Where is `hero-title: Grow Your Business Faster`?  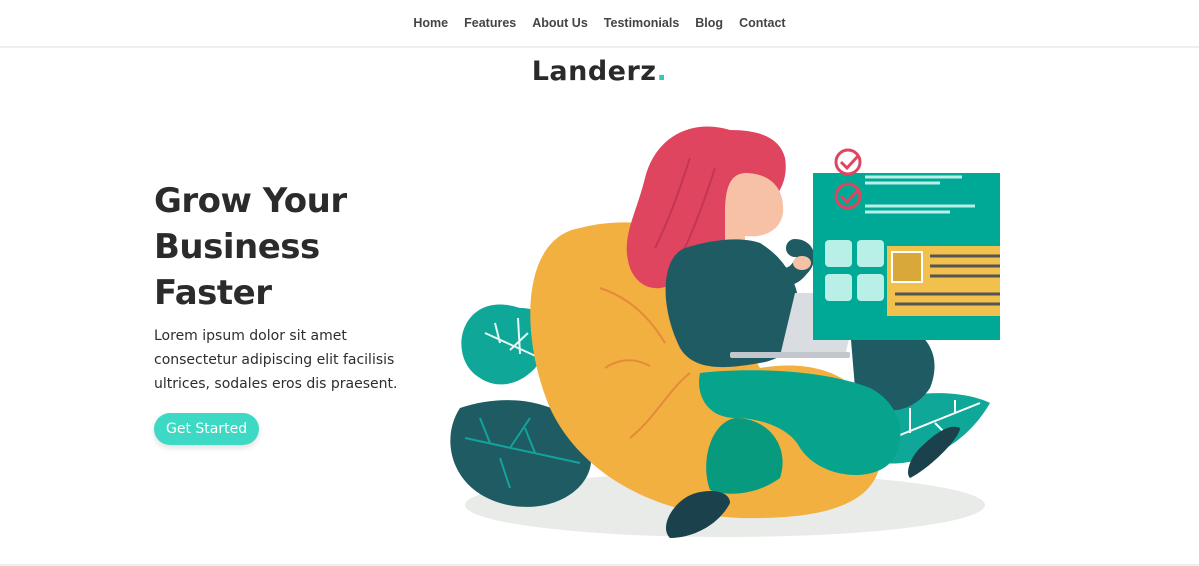
hero-title: Grow Your Business Faster is located at coordinates (284, 247).